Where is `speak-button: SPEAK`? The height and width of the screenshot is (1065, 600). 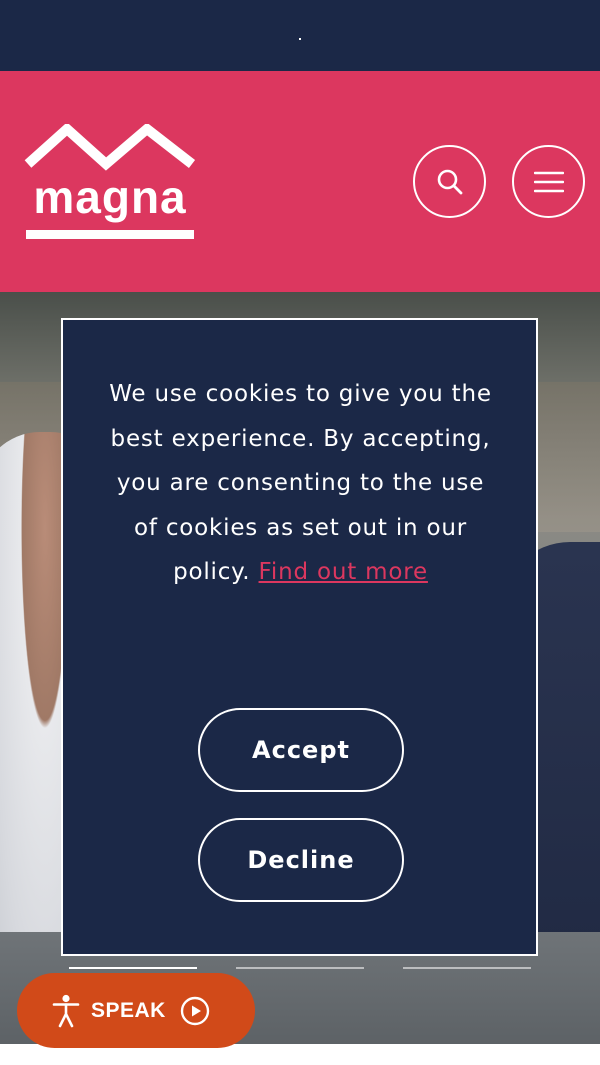
speak-button: SPEAK is located at coordinates (136, 1010).